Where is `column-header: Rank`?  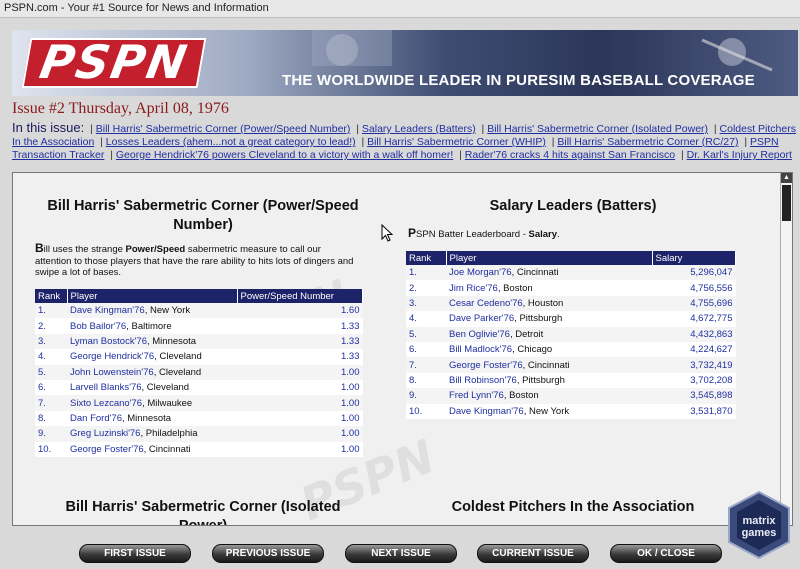
column-header: Rank is located at coordinates (51, 296).